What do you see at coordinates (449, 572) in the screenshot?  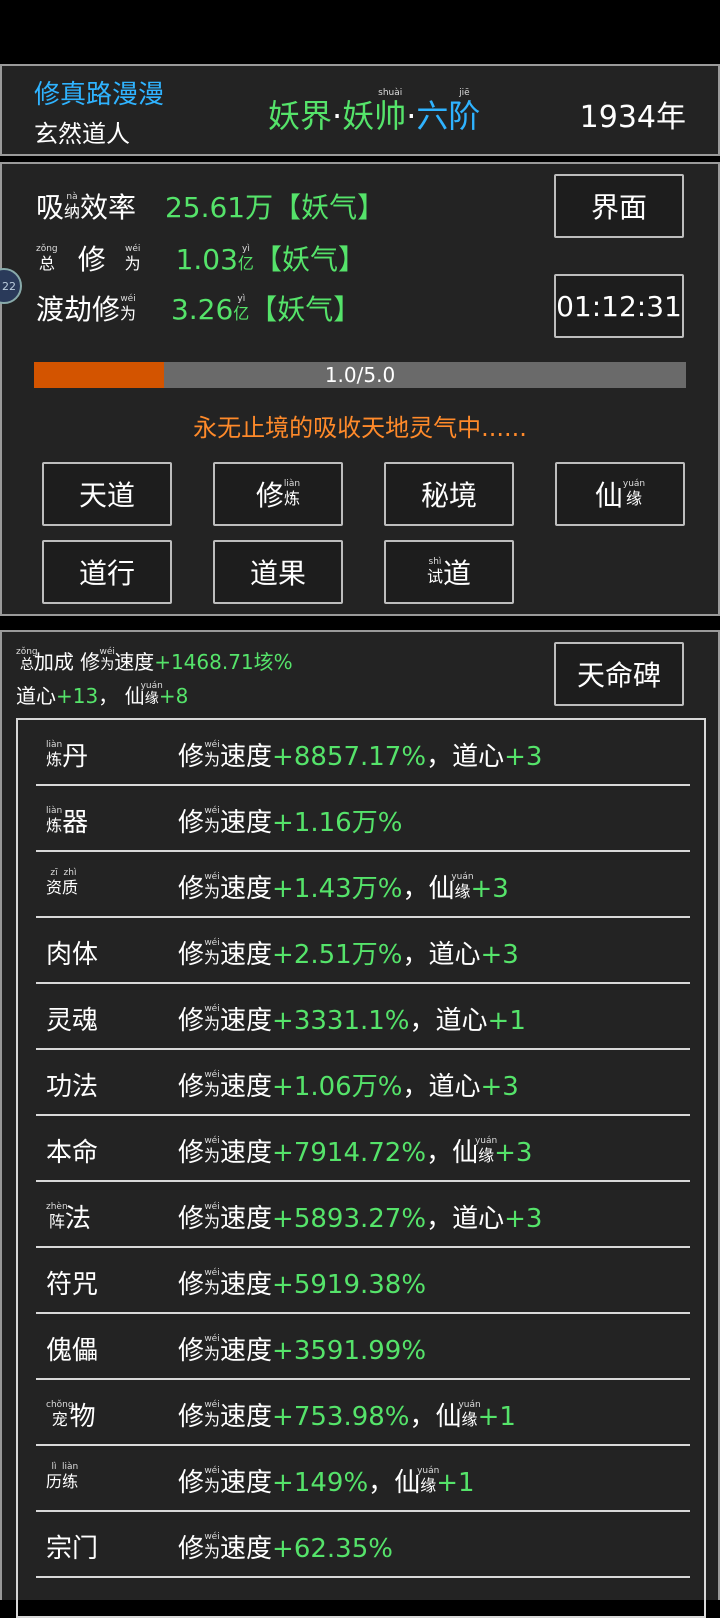 I see `trial-dao-button: 试shì 道` at bounding box center [449, 572].